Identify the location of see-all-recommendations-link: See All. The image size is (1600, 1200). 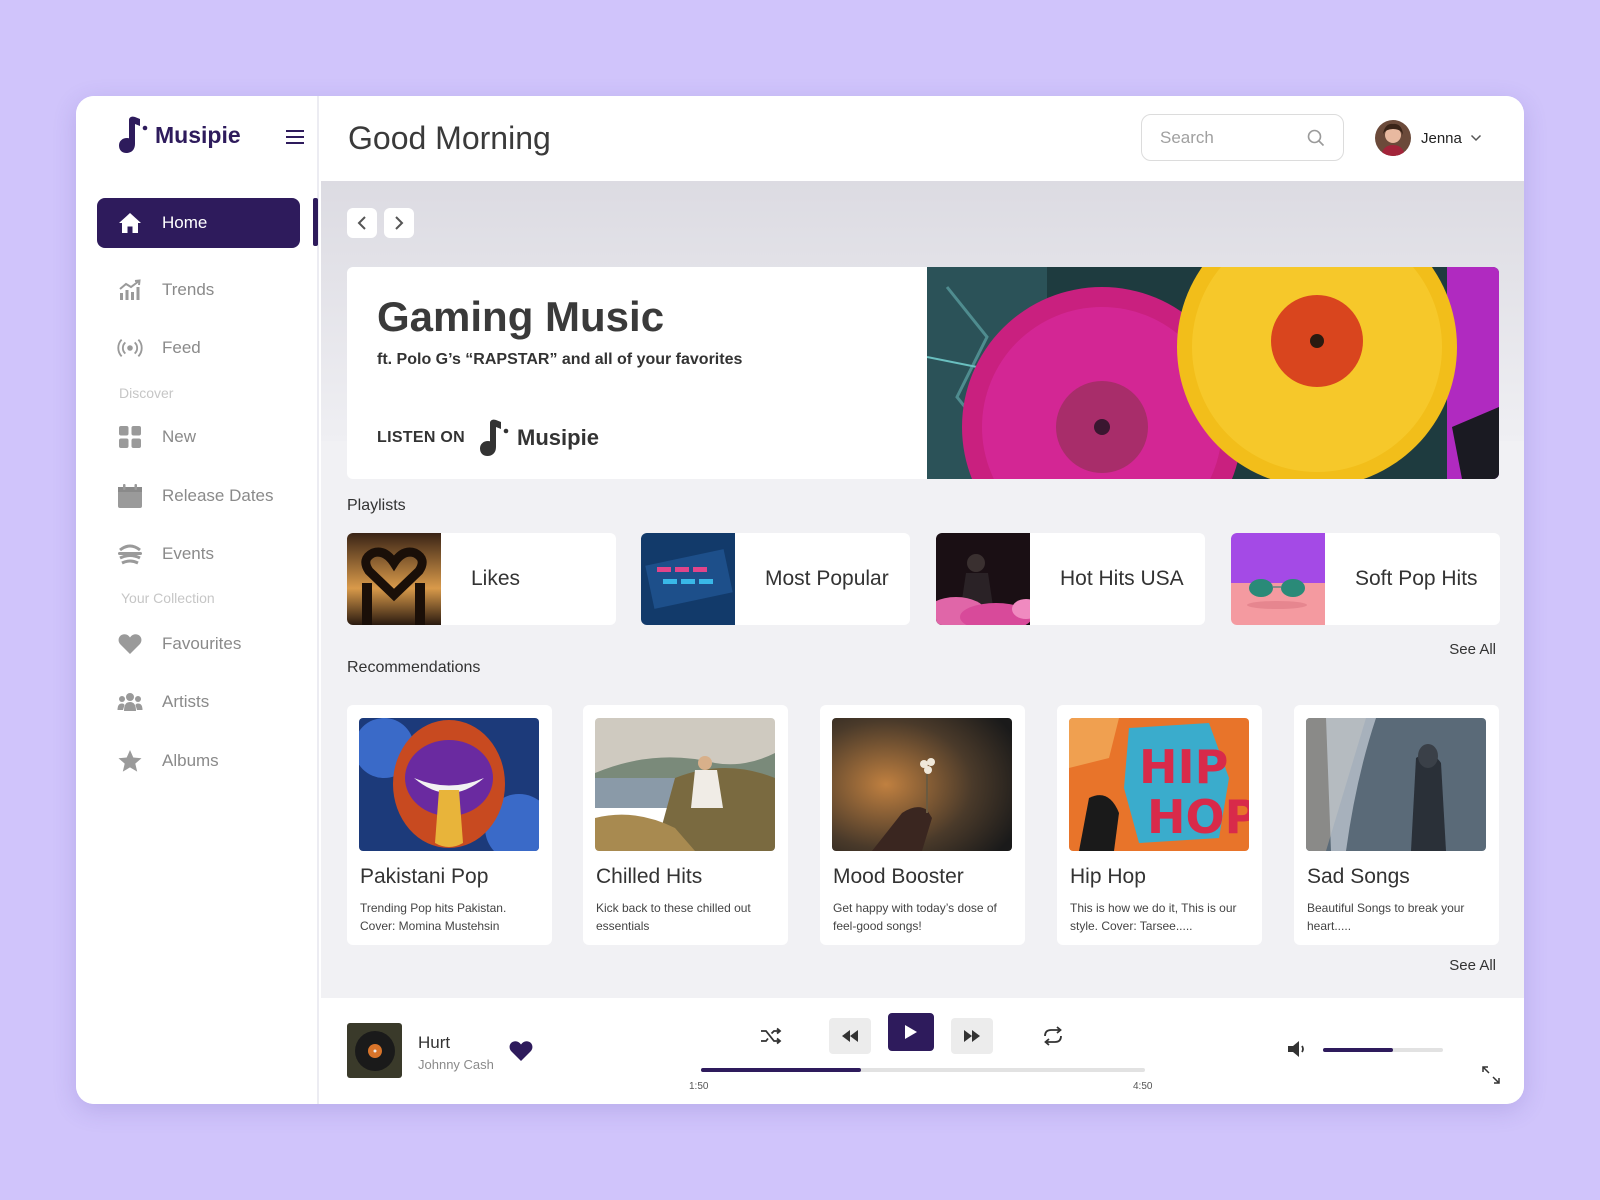
(1472, 965).